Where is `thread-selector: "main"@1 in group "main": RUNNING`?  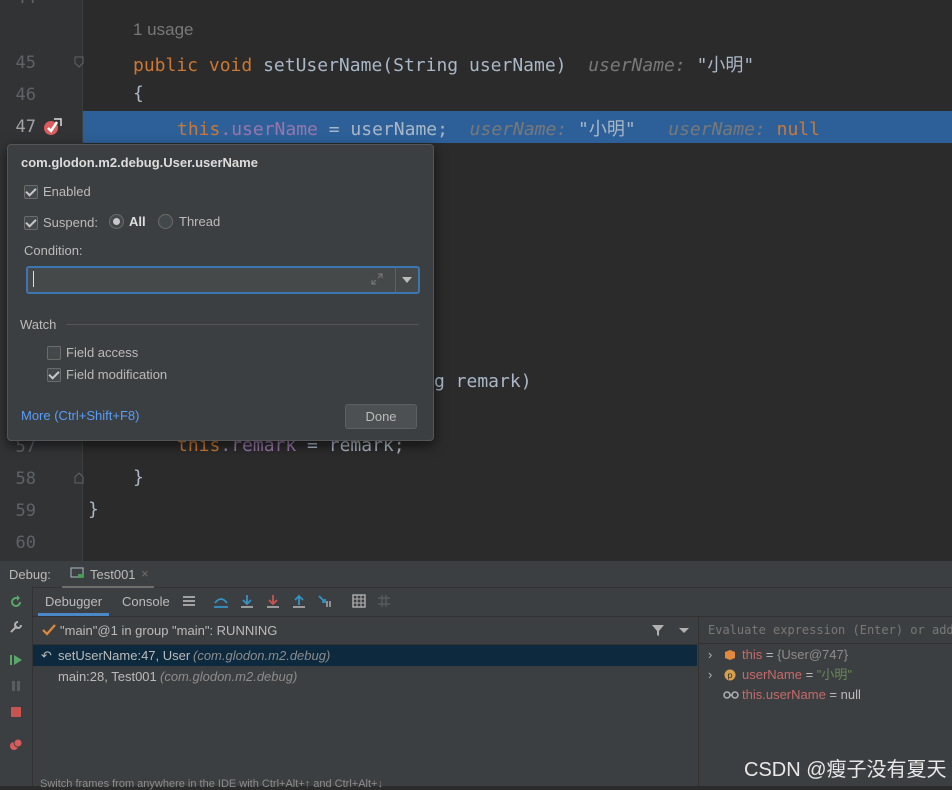 thread-selector: "main"@1 in group "main": RUNNING is located at coordinates (365, 631).